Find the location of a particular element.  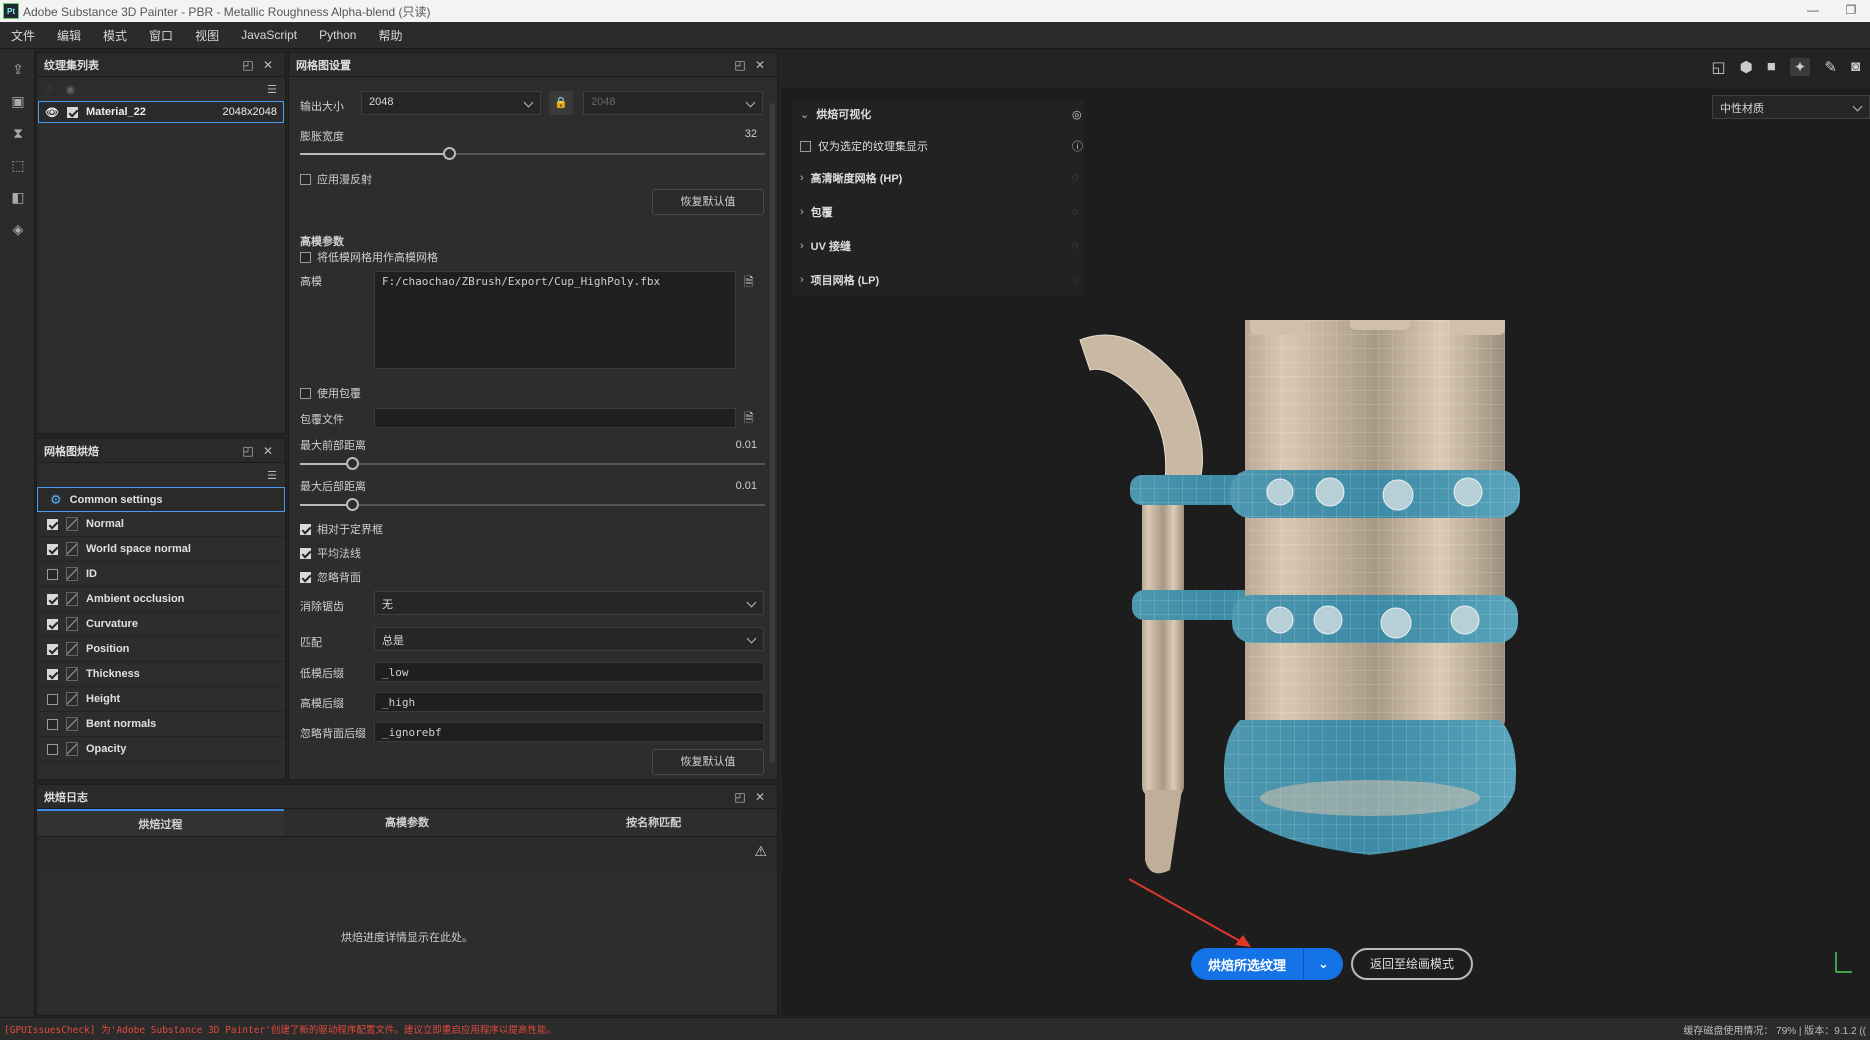

return-to-paint-button: 返回至绘画模式 is located at coordinates (1412, 964).